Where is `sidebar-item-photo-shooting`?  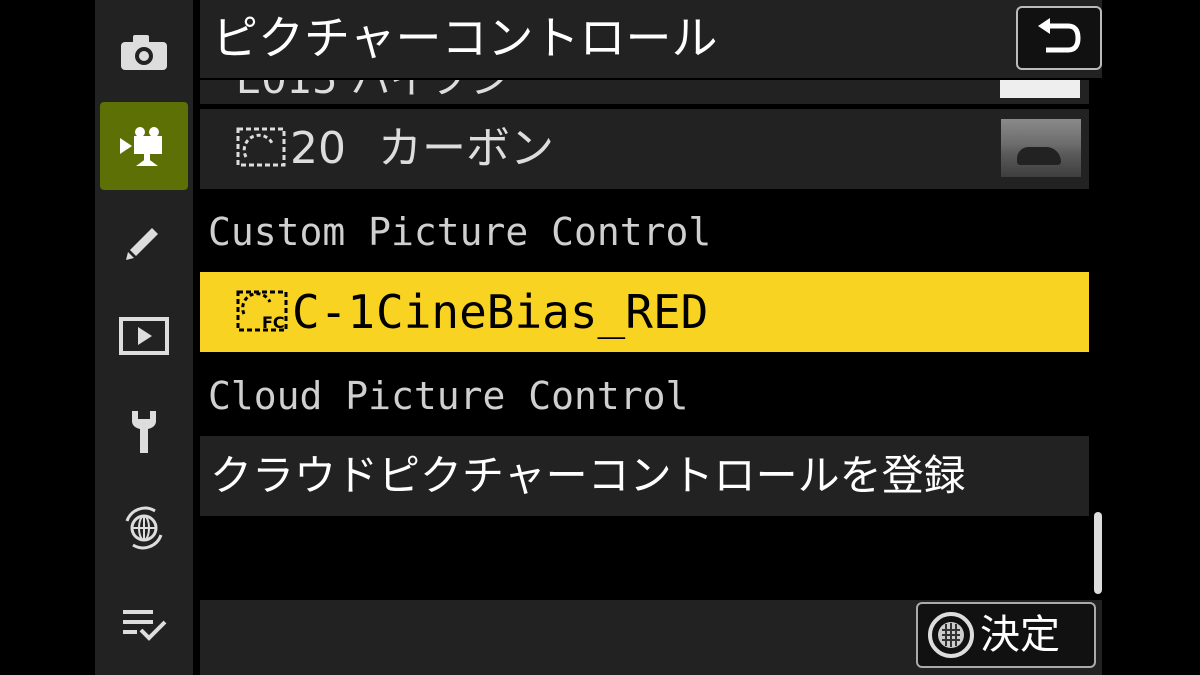
sidebar-item-photo-shooting is located at coordinates (144, 52).